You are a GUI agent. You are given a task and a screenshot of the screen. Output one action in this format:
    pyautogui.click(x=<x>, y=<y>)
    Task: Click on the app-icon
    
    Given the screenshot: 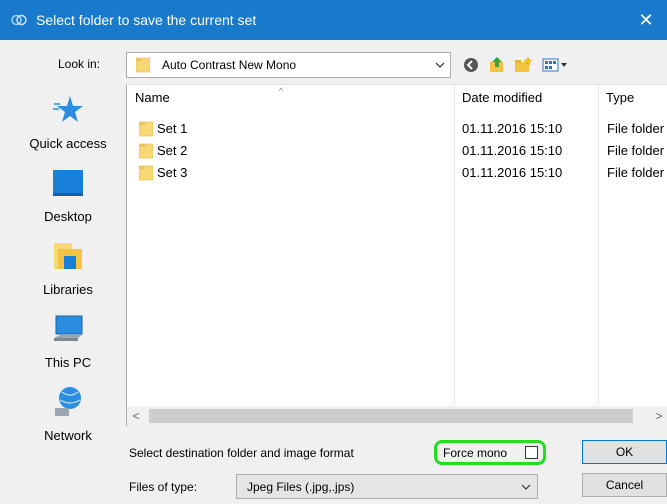 What is the action you would take?
    pyautogui.click(x=19, y=20)
    